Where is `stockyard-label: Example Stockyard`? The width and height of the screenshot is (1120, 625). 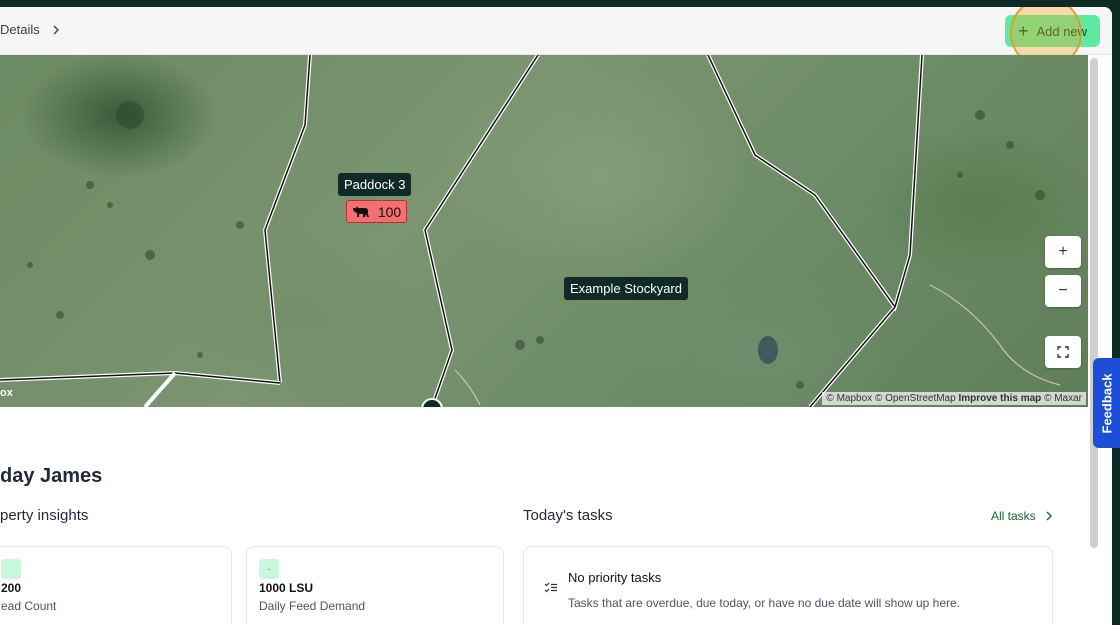 stockyard-label: Example Stockyard is located at coordinates (626, 288).